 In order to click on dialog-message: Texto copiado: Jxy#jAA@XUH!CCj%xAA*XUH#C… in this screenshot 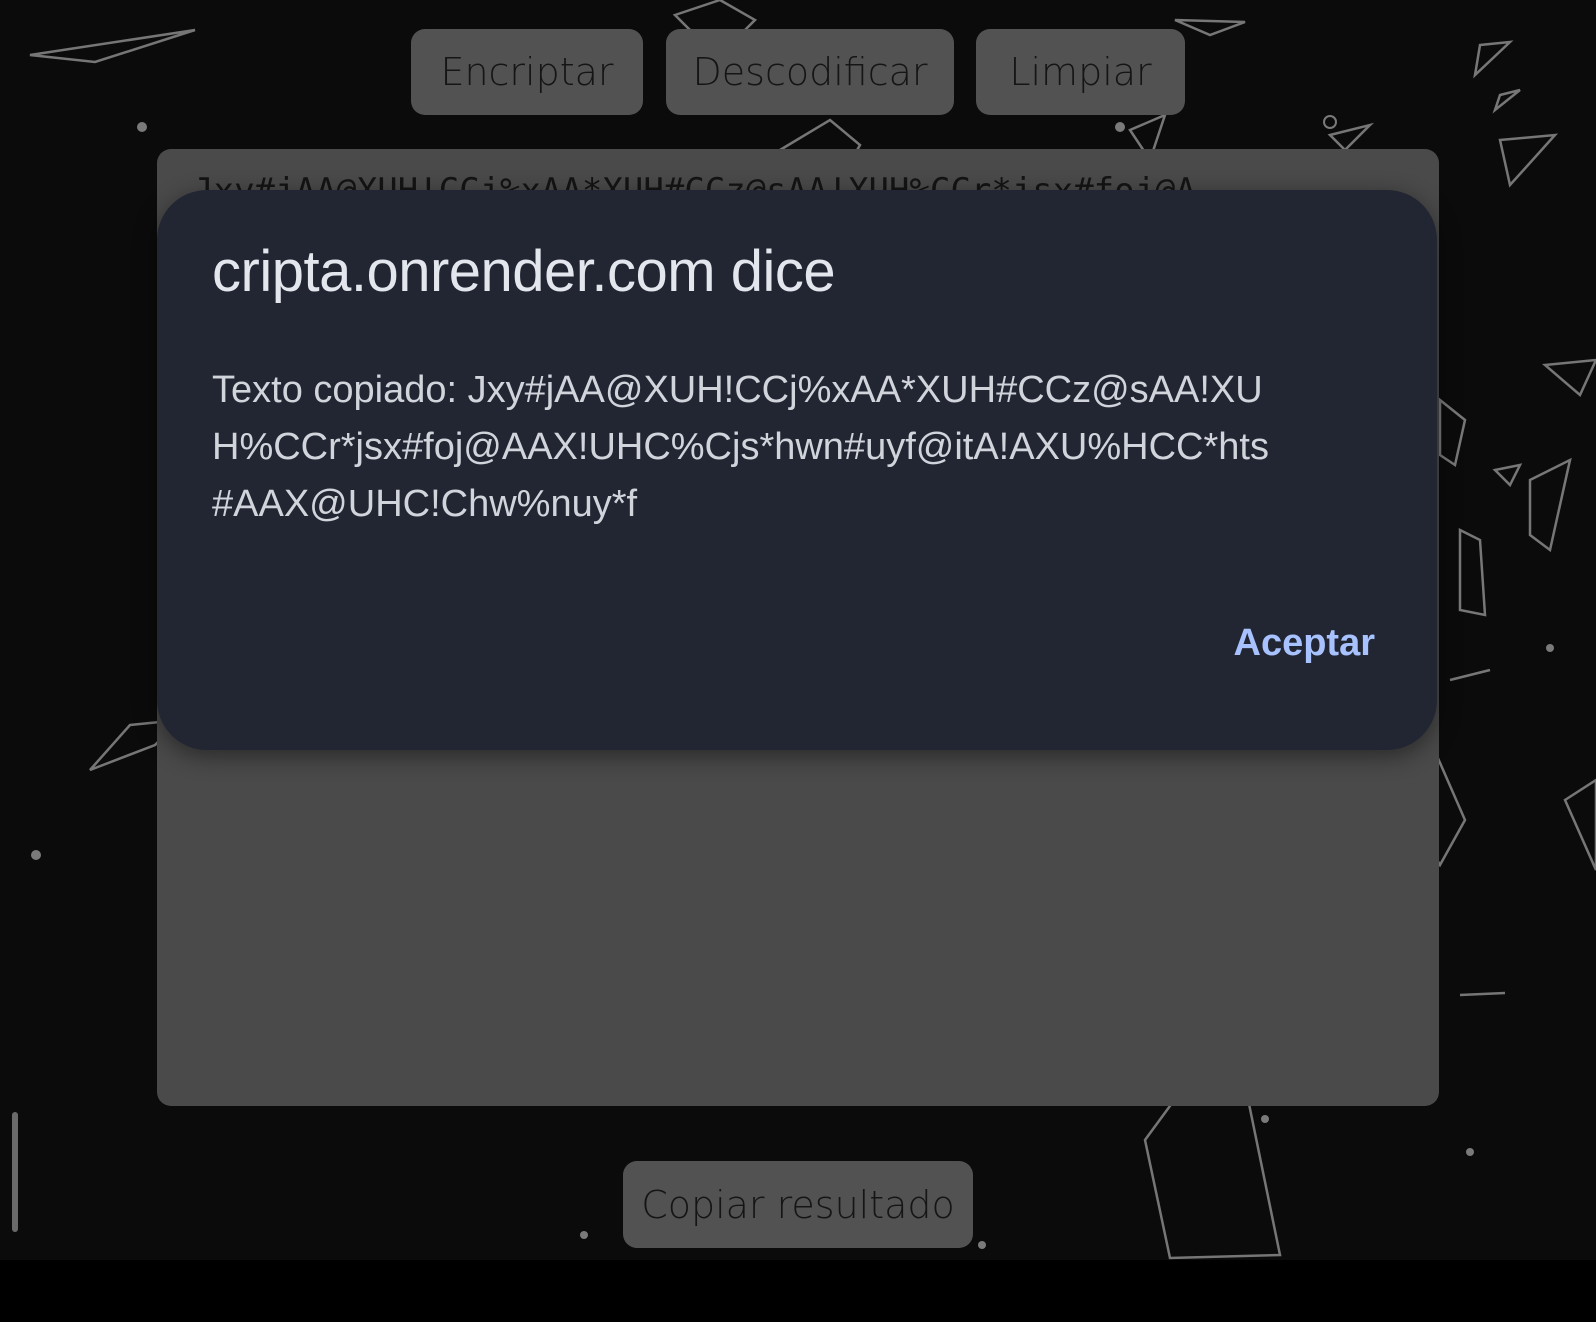, I will do `click(740, 447)`.